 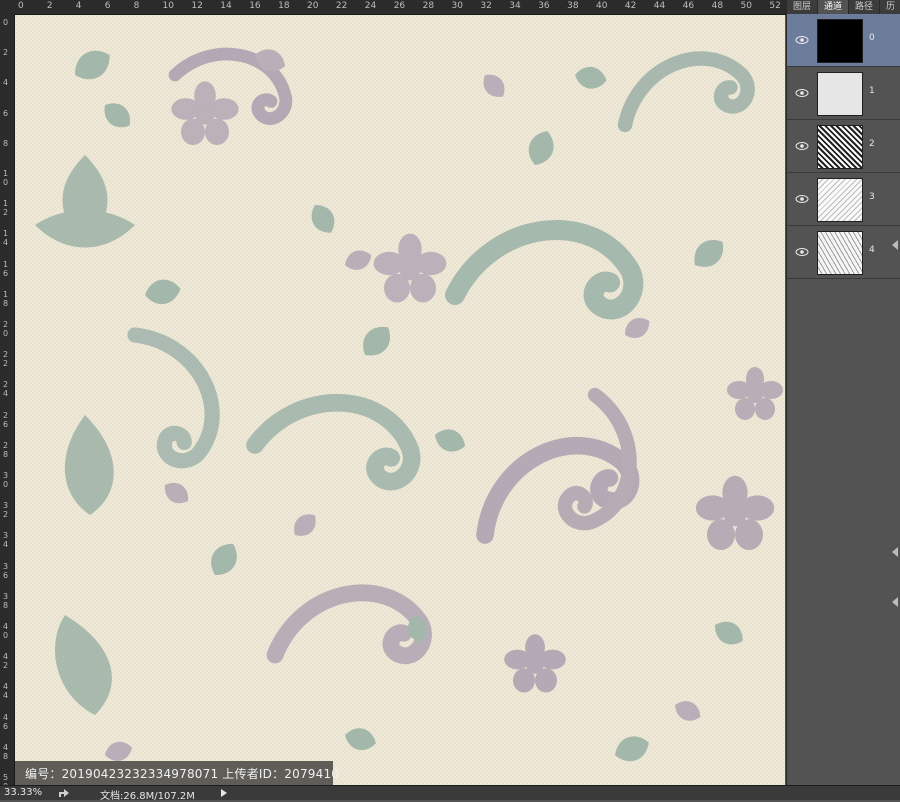 I want to click on tab-layers: 图层, so click(x=803, y=7).